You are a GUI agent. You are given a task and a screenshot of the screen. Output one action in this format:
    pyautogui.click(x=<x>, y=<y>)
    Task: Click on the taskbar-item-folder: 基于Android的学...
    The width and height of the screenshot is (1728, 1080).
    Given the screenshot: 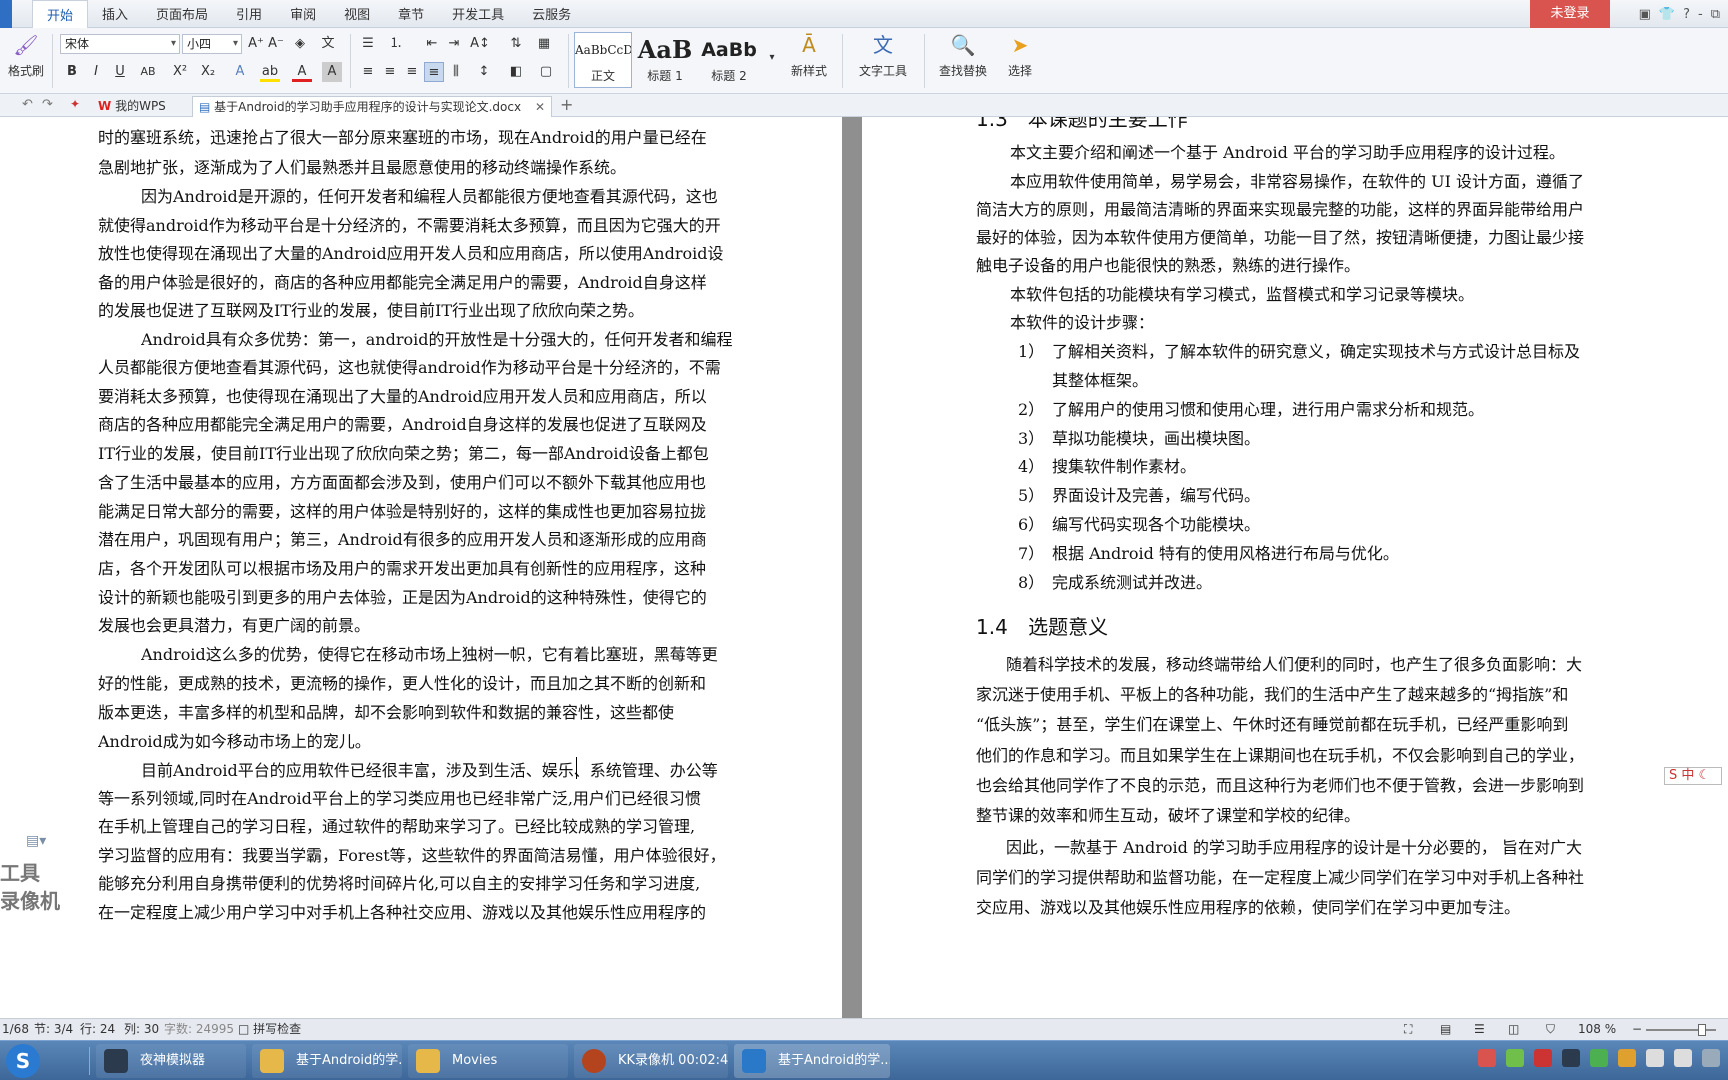 What is the action you would take?
    pyautogui.click(x=327, y=1061)
    